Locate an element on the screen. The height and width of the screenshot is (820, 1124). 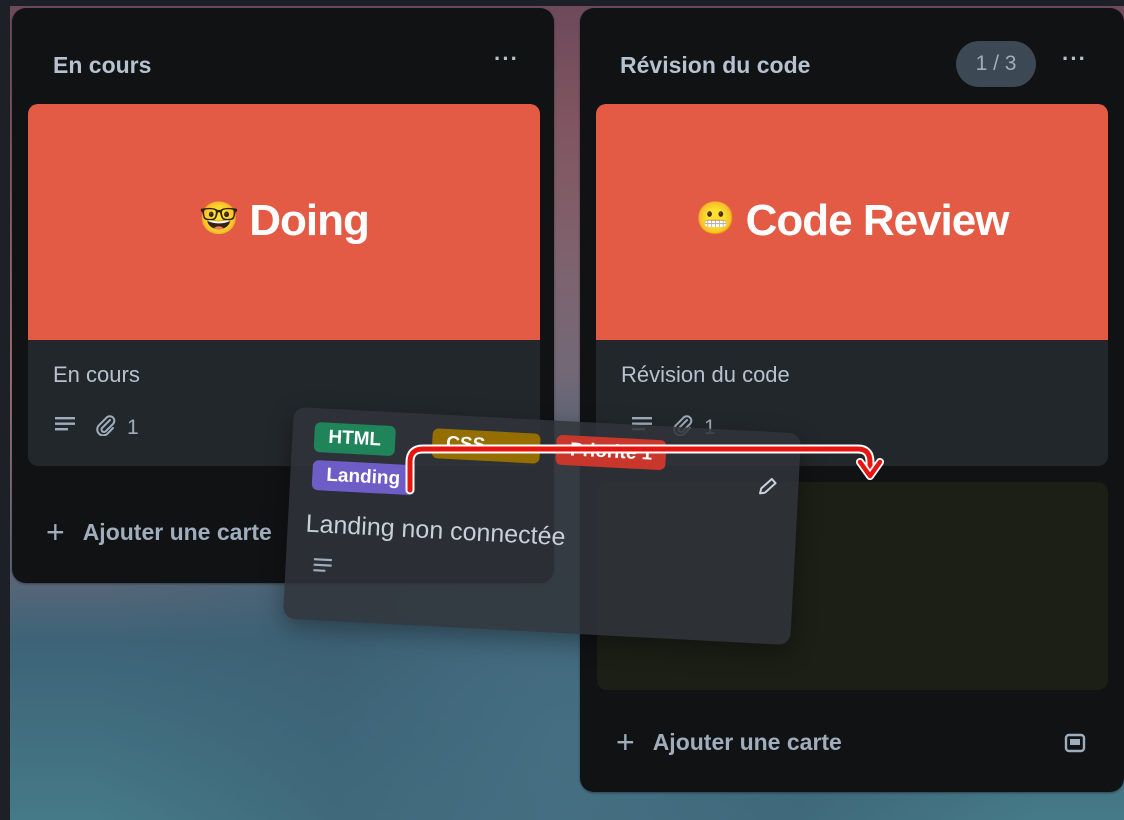
card-badges: 1 is located at coordinates (96, 428).